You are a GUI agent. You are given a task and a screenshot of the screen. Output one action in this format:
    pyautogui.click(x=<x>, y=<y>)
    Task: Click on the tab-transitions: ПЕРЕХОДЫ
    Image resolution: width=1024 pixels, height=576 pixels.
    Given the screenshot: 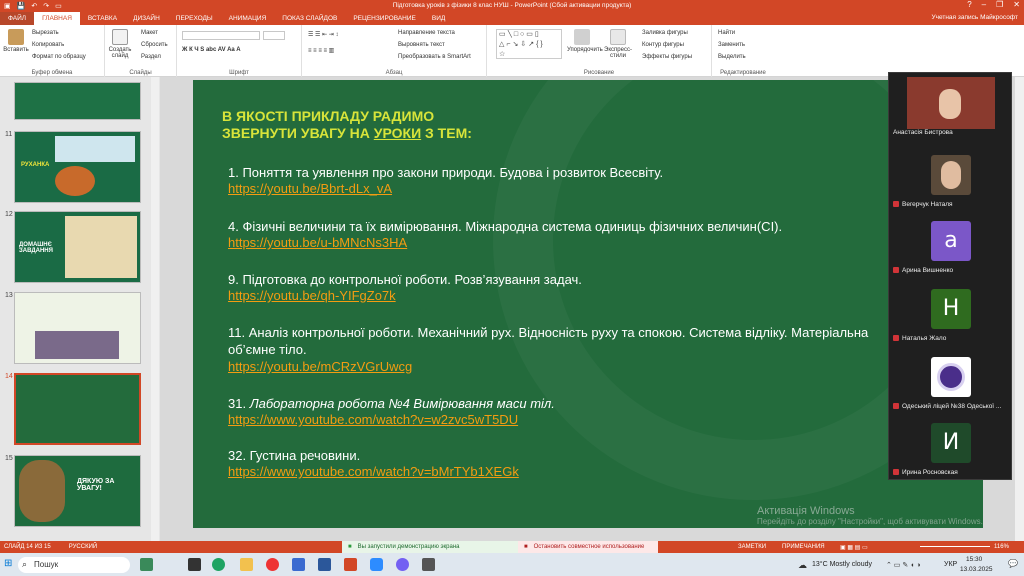 What is the action you would take?
    pyautogui.click(x=194, y=18)
    